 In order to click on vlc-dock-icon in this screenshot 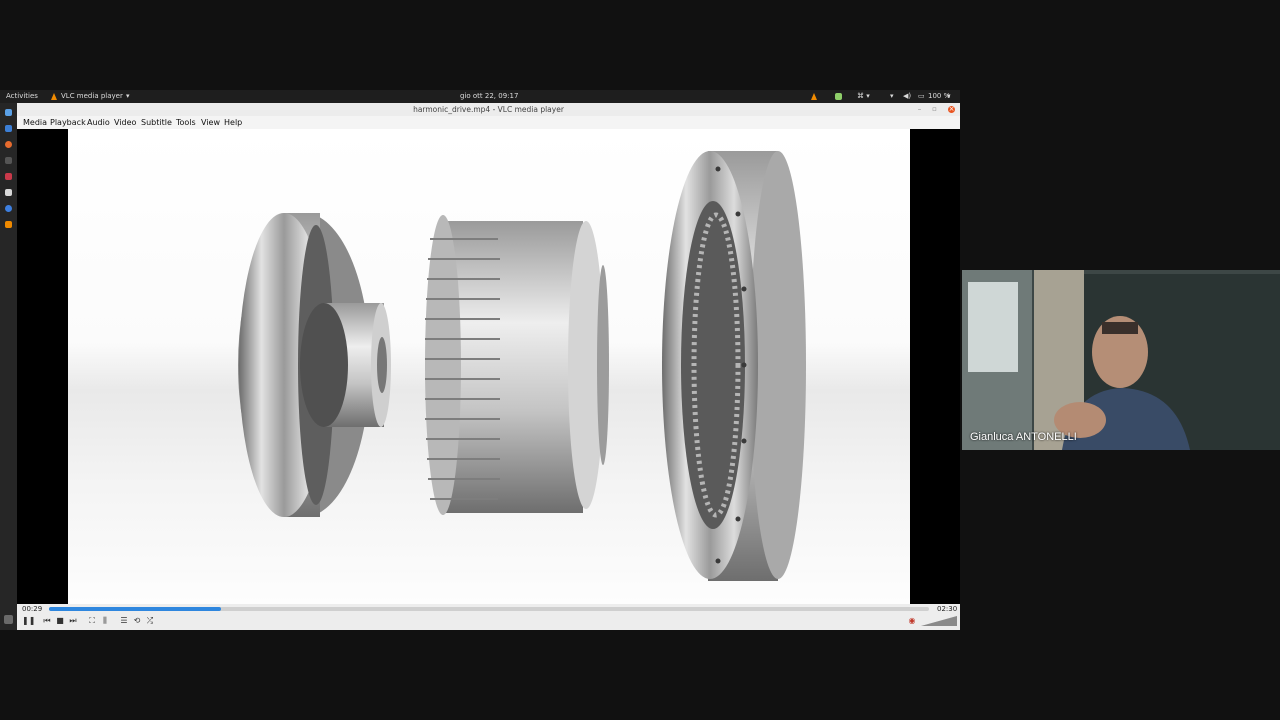, I will do `click(8, 224)`.